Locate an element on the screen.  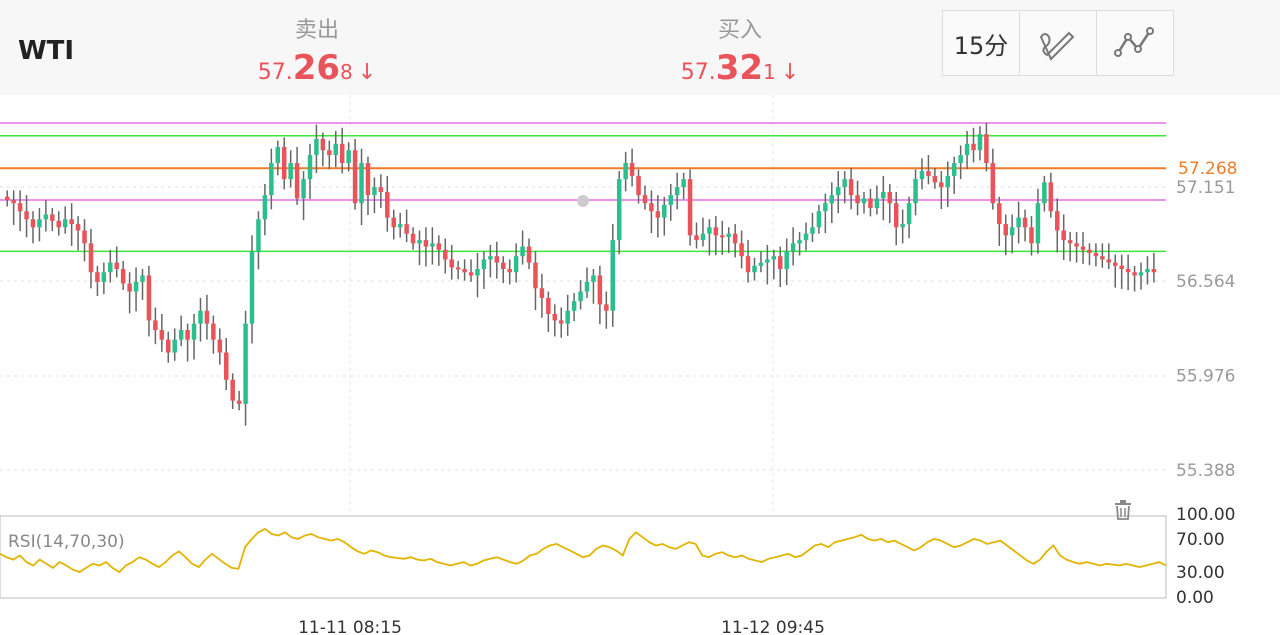
buy-price-int: 57. is located at coordinates (698, 72).